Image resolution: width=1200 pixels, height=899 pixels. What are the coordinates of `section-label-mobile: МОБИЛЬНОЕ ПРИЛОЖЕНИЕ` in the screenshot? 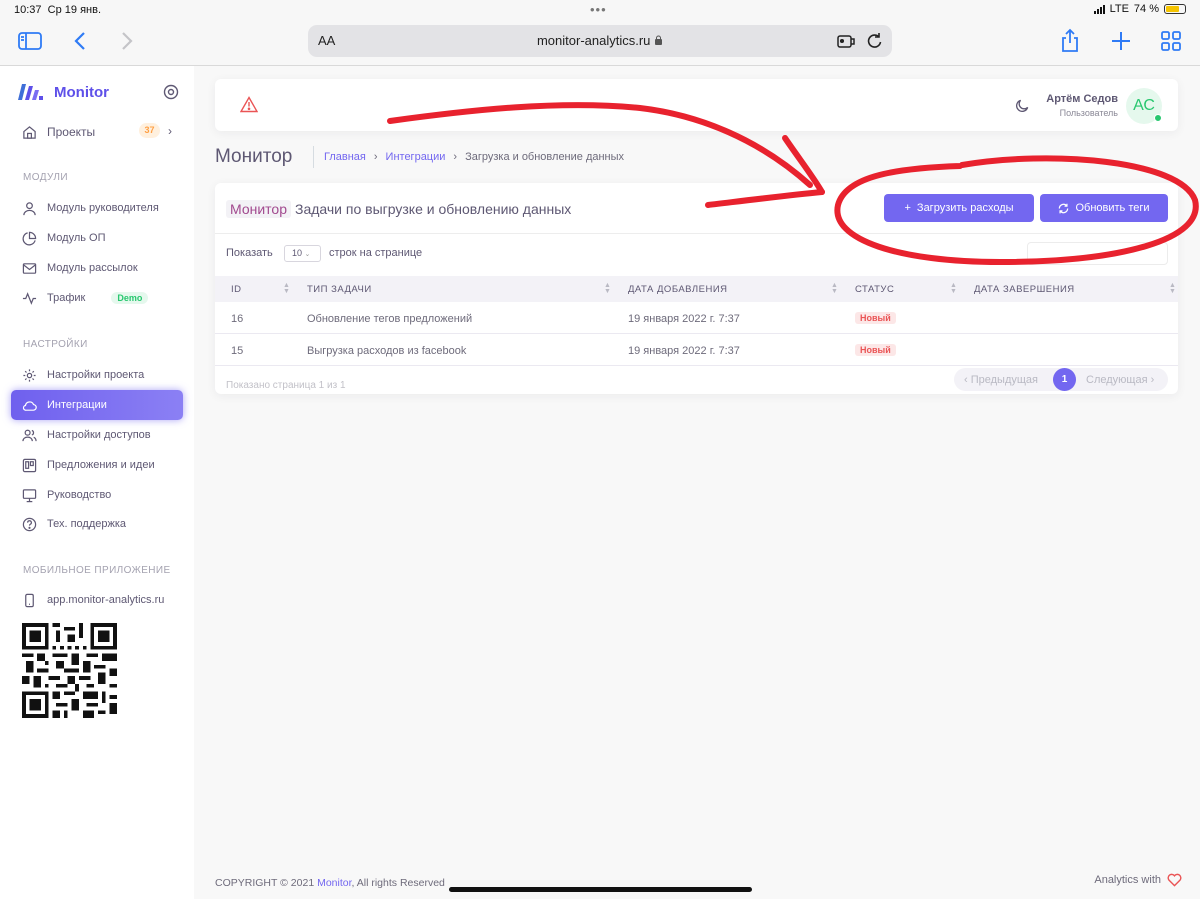 It's located at (97, 570).